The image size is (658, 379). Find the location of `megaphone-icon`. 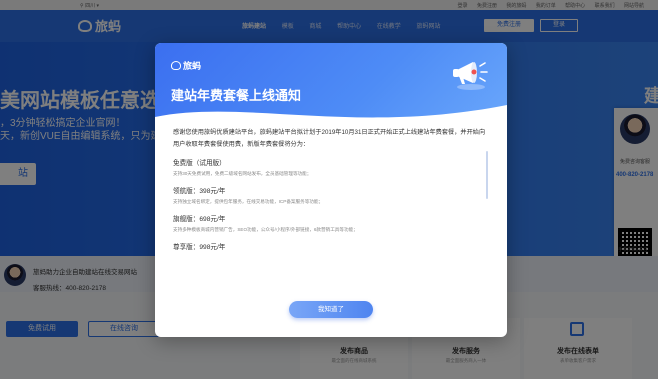

megaphone-icon is located at coordinates (470, 76).